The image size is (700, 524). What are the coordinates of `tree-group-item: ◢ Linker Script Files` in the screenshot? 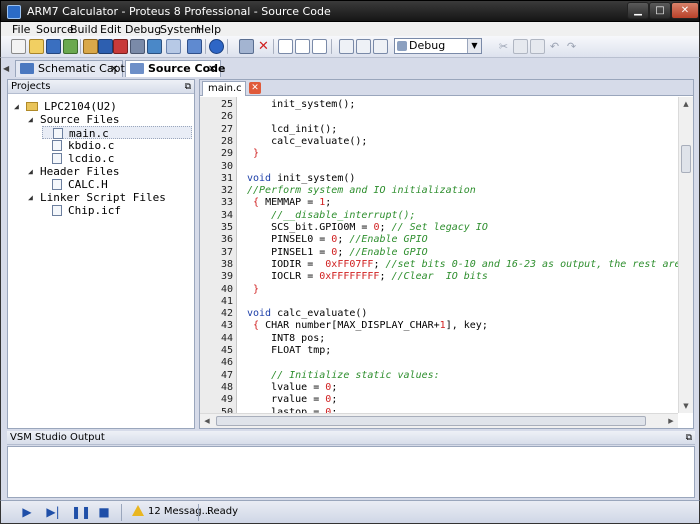 It's located at (110, 197).